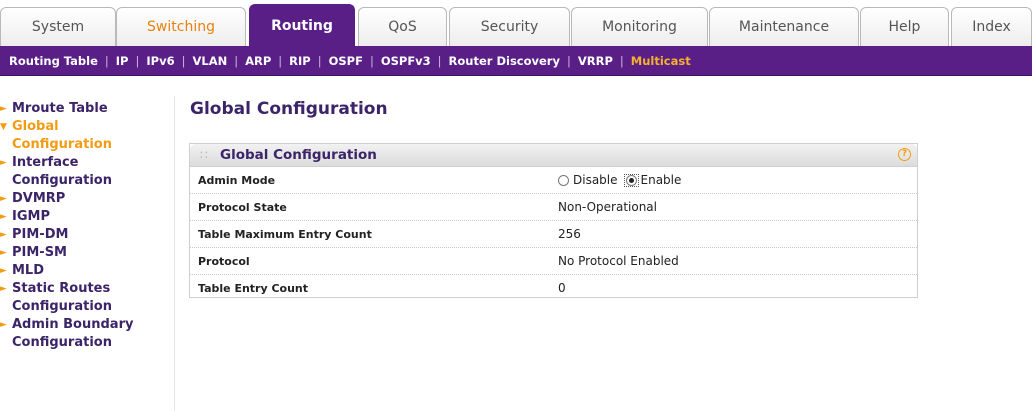 This screenshot has width=1032, height=411. What do you see at coordinates (620, 180) in the screenshot?
I see `admin-mode-radio-group: Disable Enable` at bounding box center [620, 180].